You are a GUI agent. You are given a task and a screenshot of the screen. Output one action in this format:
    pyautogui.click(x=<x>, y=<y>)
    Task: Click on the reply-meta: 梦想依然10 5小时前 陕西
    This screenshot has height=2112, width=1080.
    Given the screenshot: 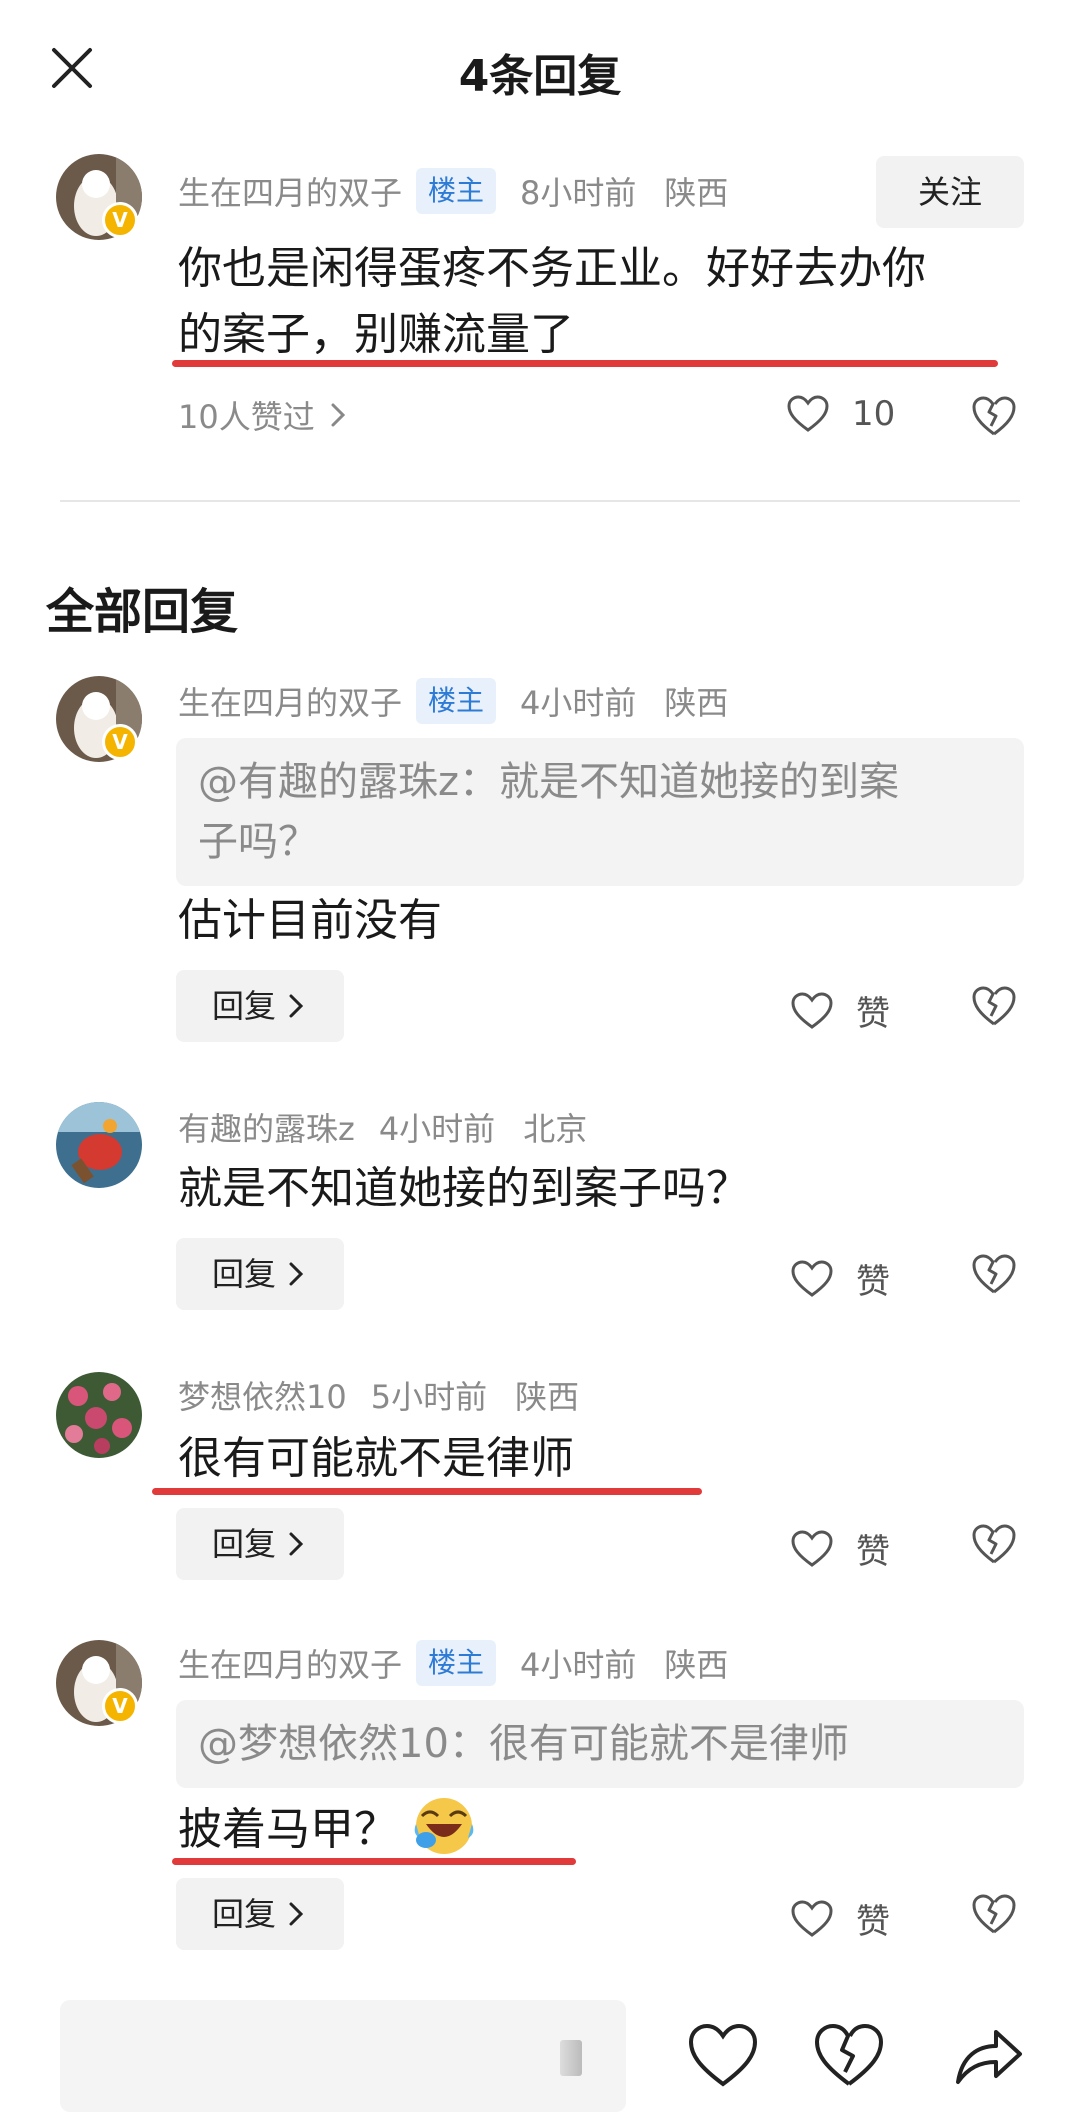 What is the action you would take?
    pyautogui.click(x=378, y=1395)
    